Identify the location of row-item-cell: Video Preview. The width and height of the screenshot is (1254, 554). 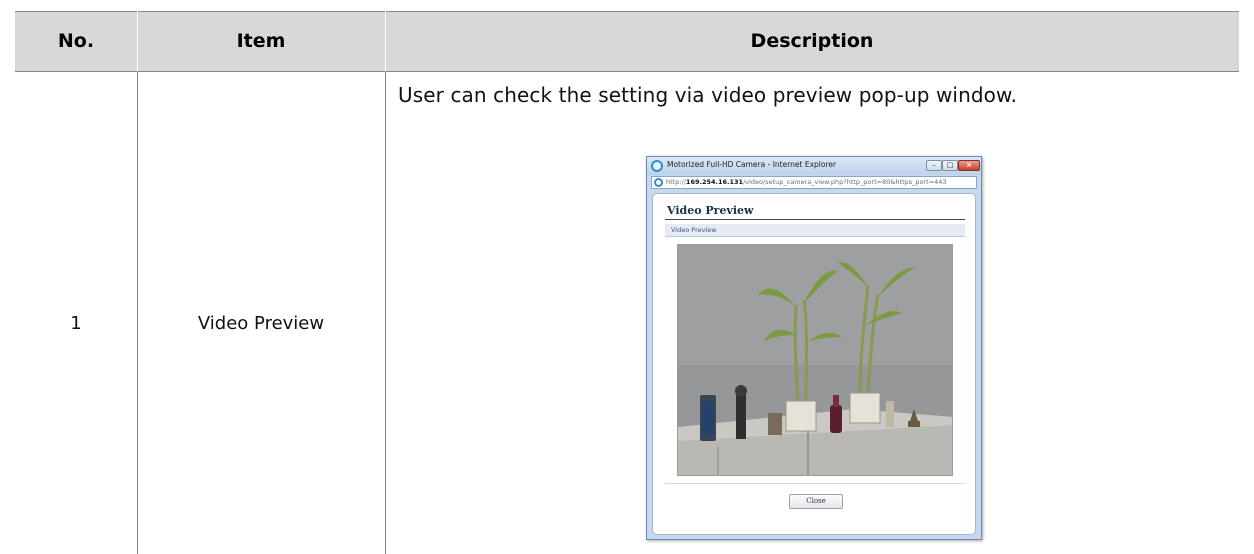
(261, 323).